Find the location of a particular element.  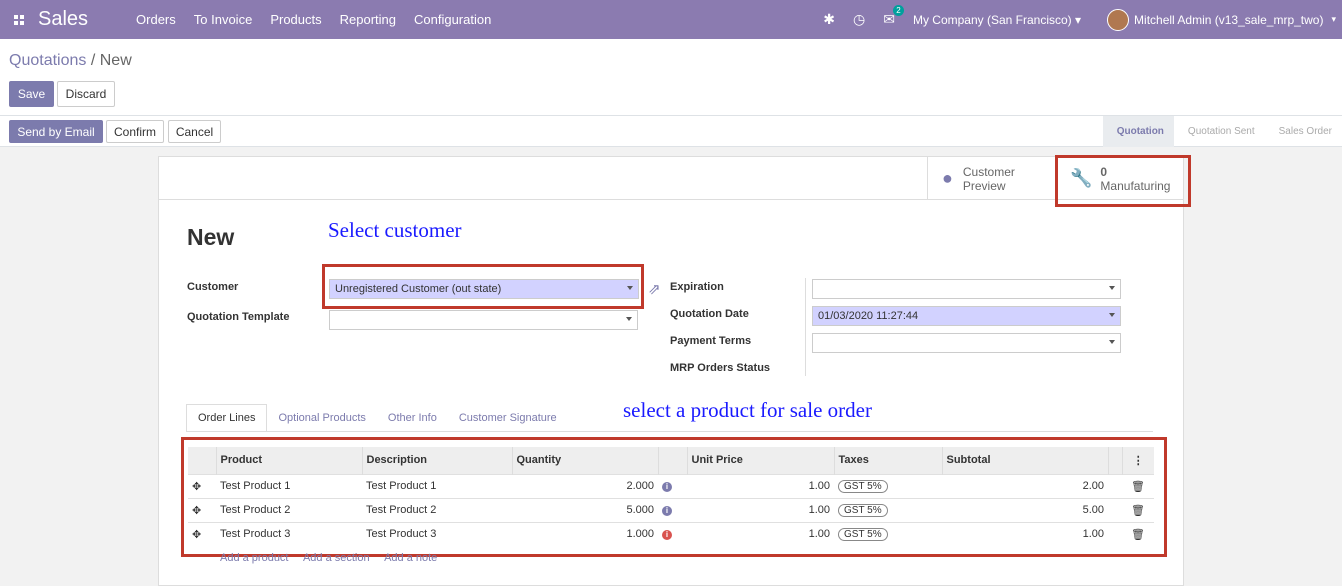

activity-clock-icon: ◷ is located at coordinates (859, 19).